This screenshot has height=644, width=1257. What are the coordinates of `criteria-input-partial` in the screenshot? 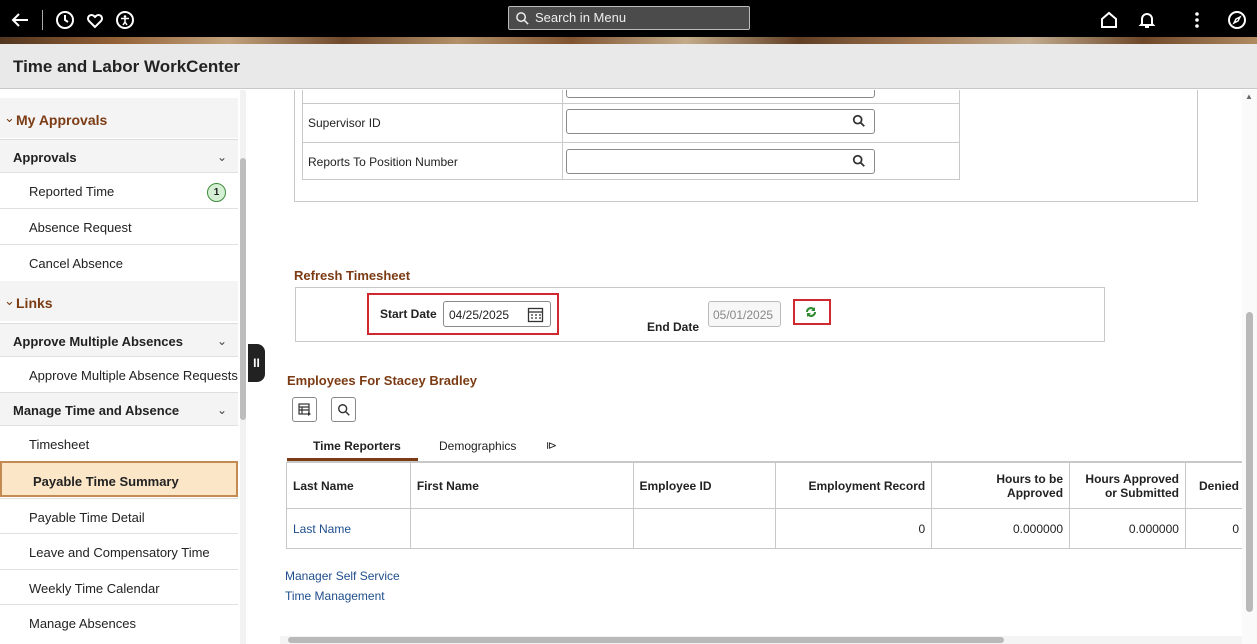 It's located at (720, 94).